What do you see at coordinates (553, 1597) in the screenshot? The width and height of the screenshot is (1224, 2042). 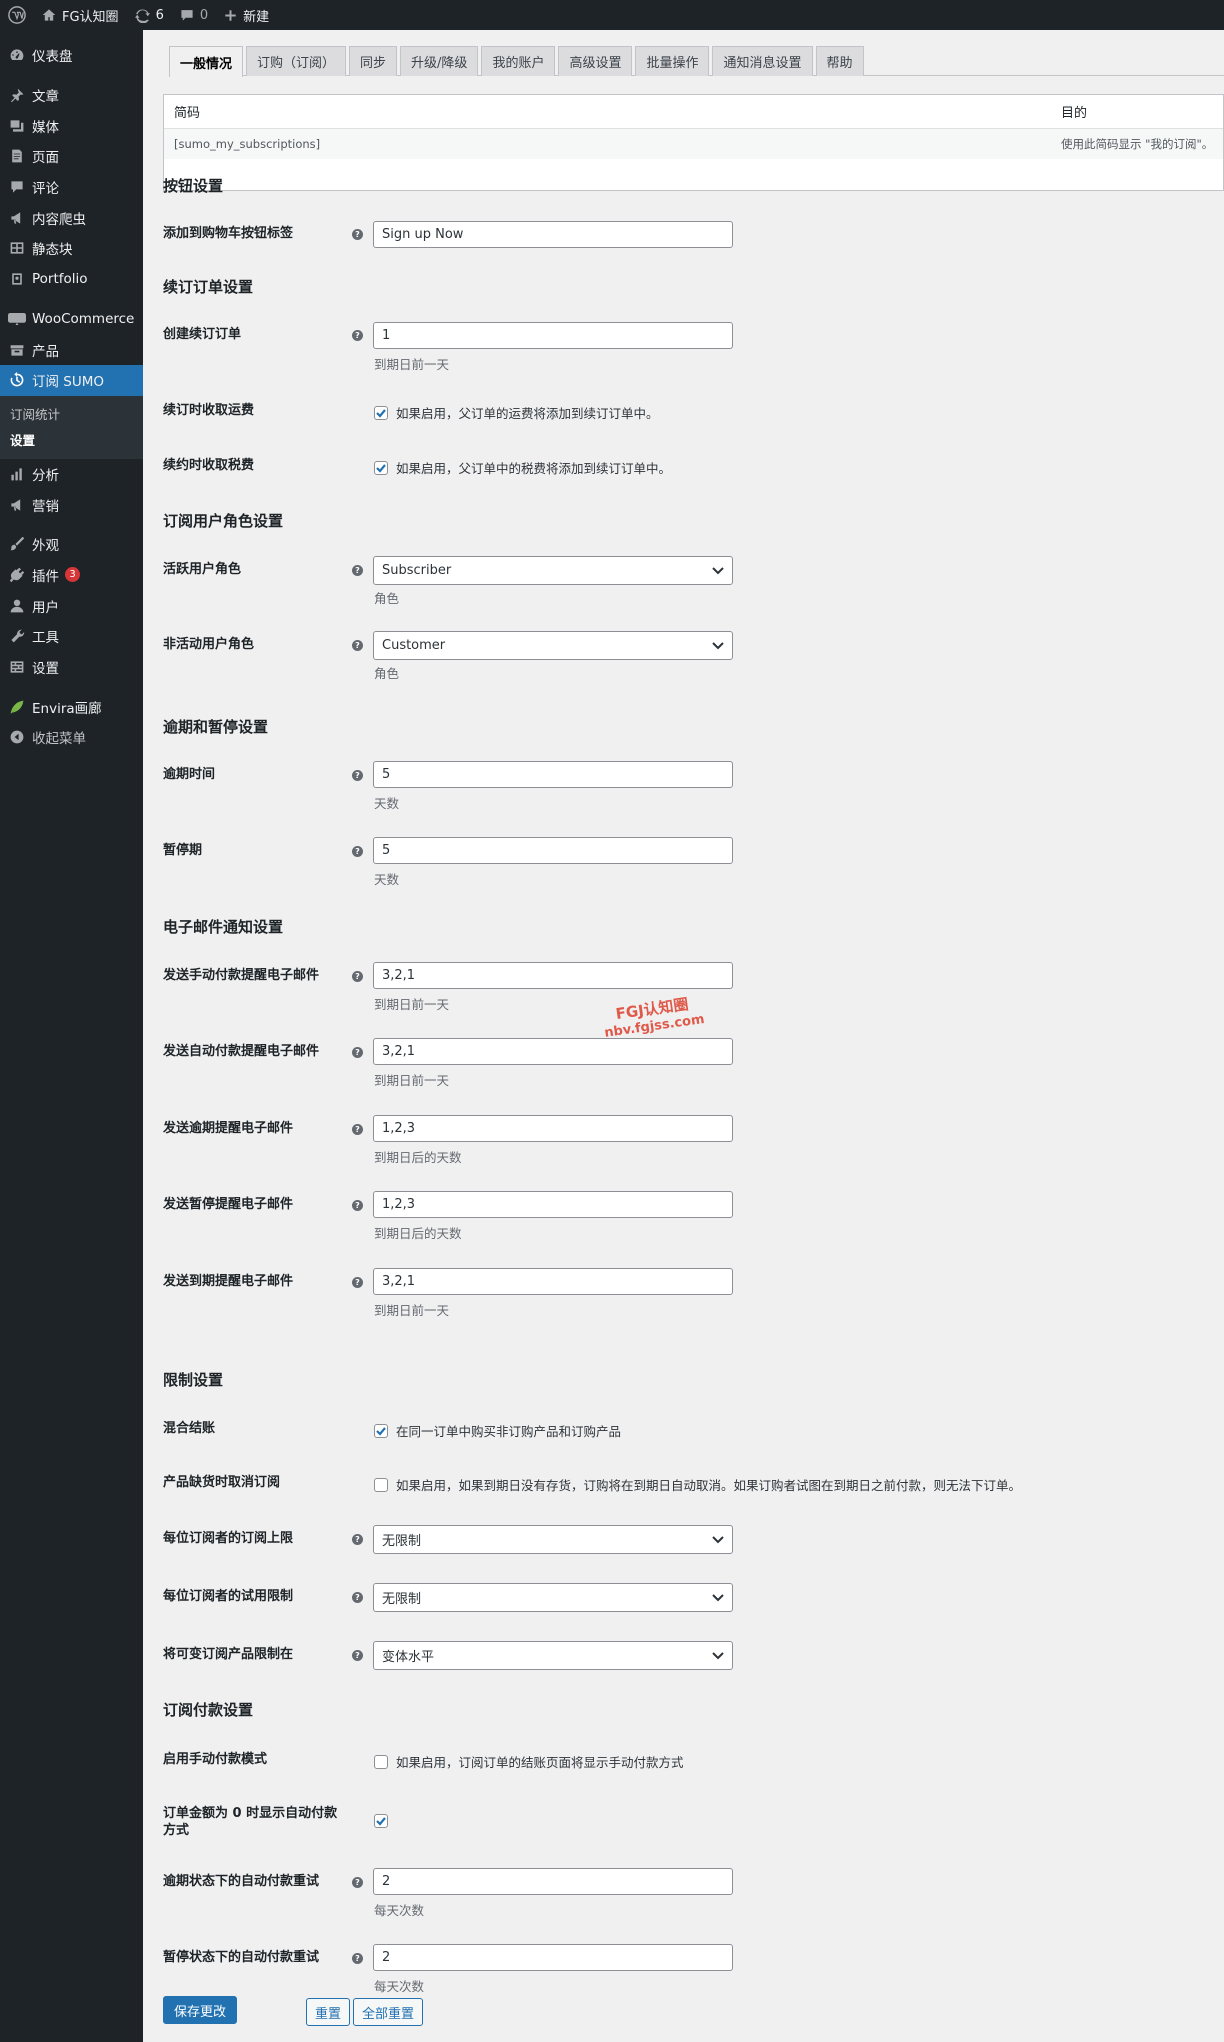 I see `trial-limit-select: 无限制` at bounding box center [553, 1597].